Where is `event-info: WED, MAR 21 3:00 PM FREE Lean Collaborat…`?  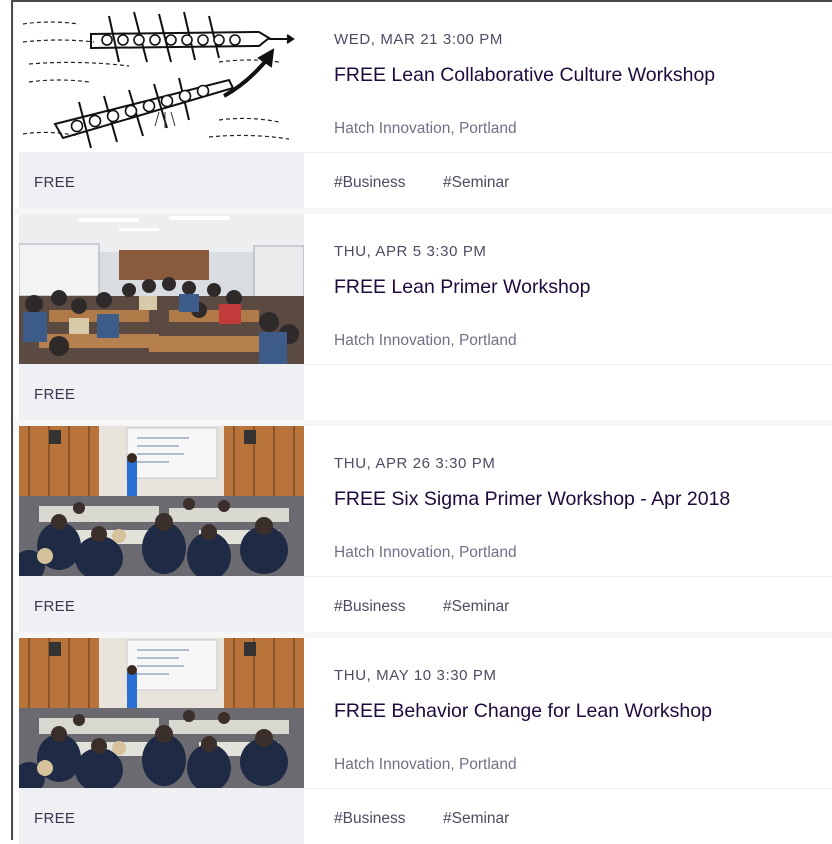
event-info: WED, MAR 21 3:00 PM FREE Lean Collaborat… is located at coordinates (568, 77).